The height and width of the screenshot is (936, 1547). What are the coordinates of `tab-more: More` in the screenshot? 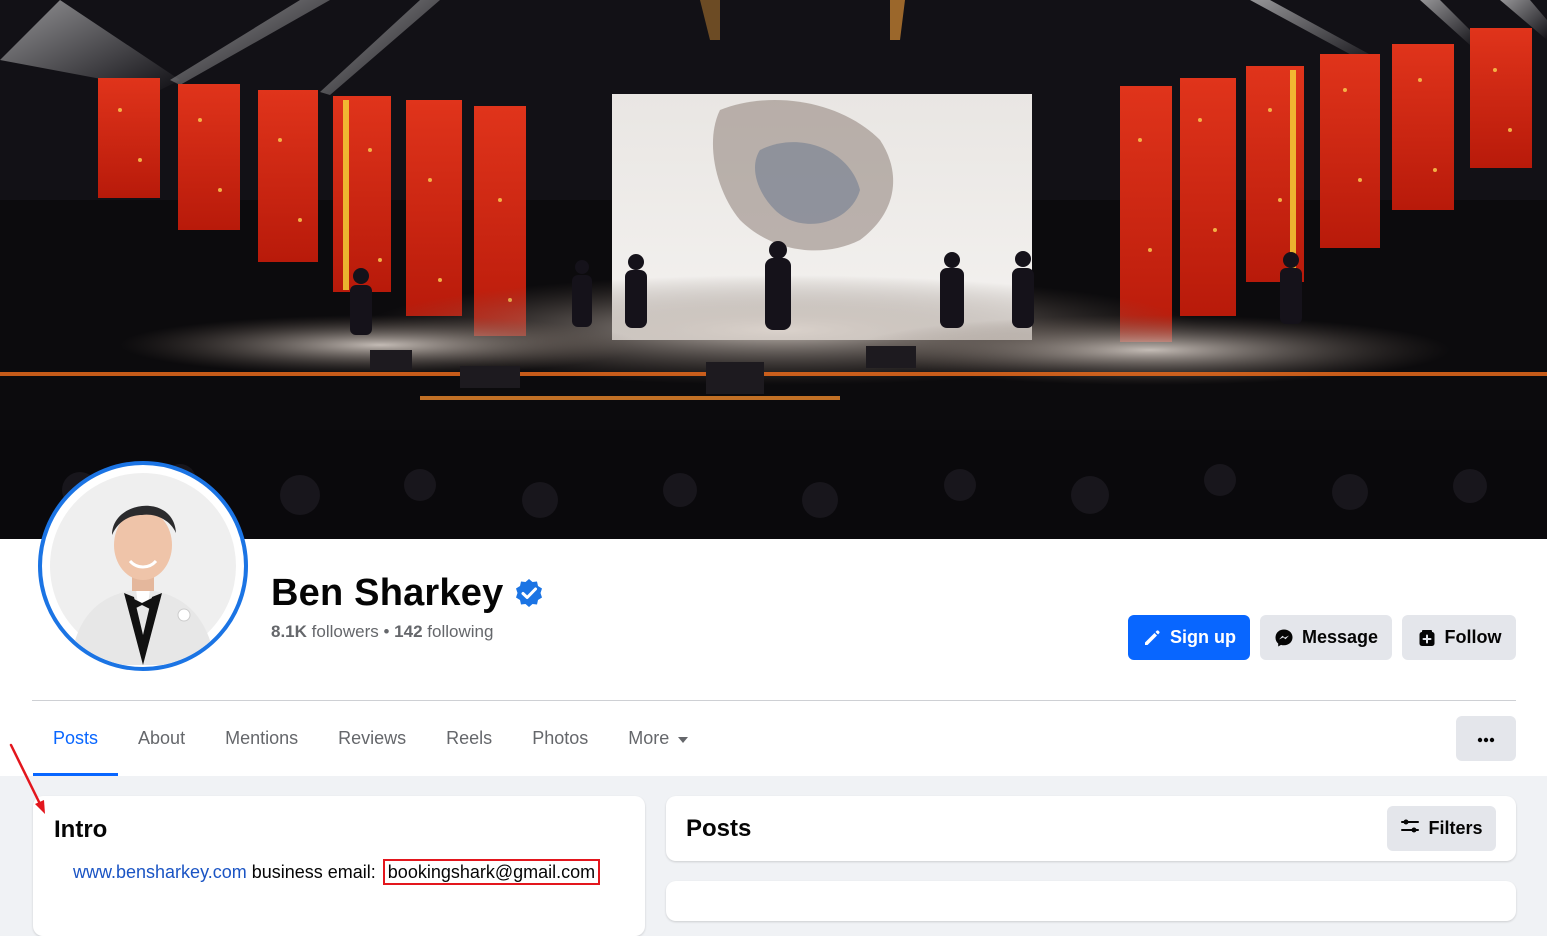 It's located at (658, 738).